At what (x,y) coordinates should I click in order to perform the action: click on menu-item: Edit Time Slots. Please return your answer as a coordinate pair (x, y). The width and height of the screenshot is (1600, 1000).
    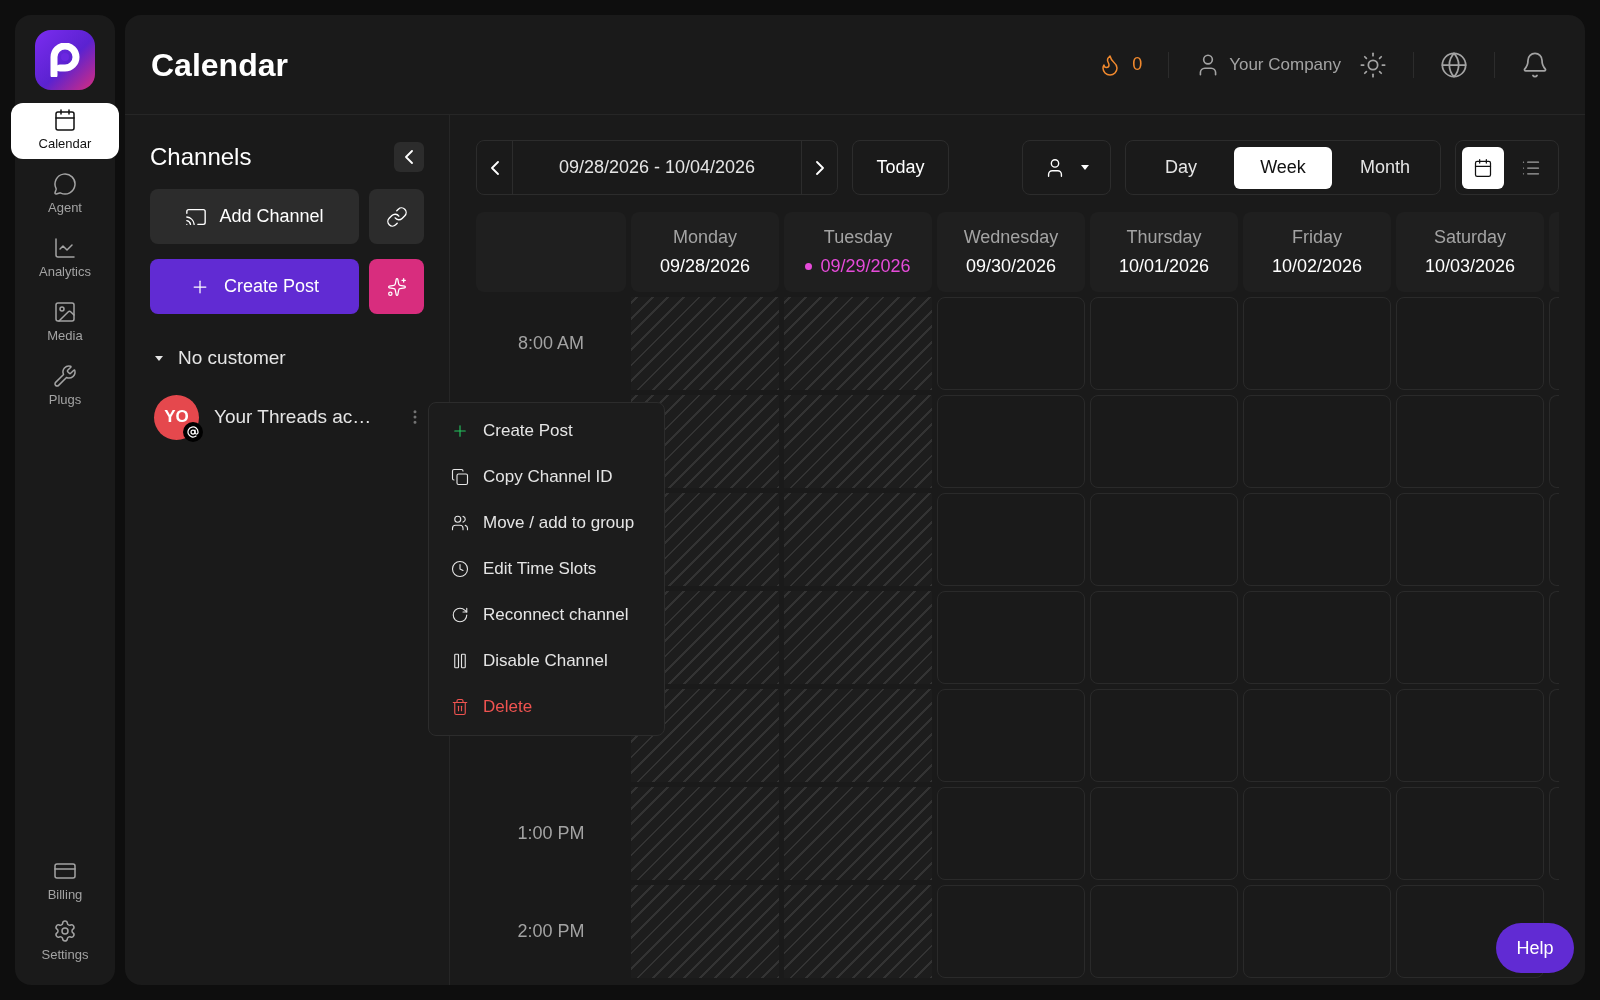
    Looking at the image, I should click on (546, 569).